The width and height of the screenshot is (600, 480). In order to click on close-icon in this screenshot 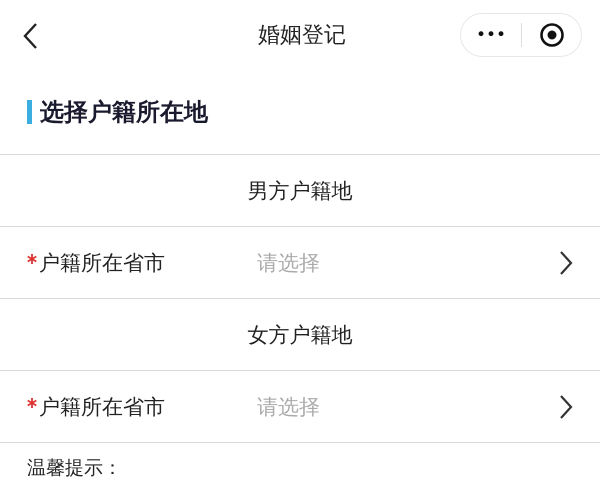, I will do `click(552, 35)`.